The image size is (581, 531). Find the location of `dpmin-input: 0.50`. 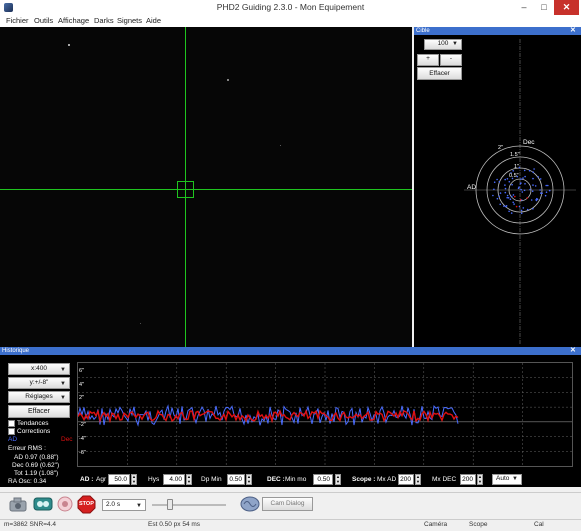

dpmin-input: 0.50 is located at coordinates (236, 479).